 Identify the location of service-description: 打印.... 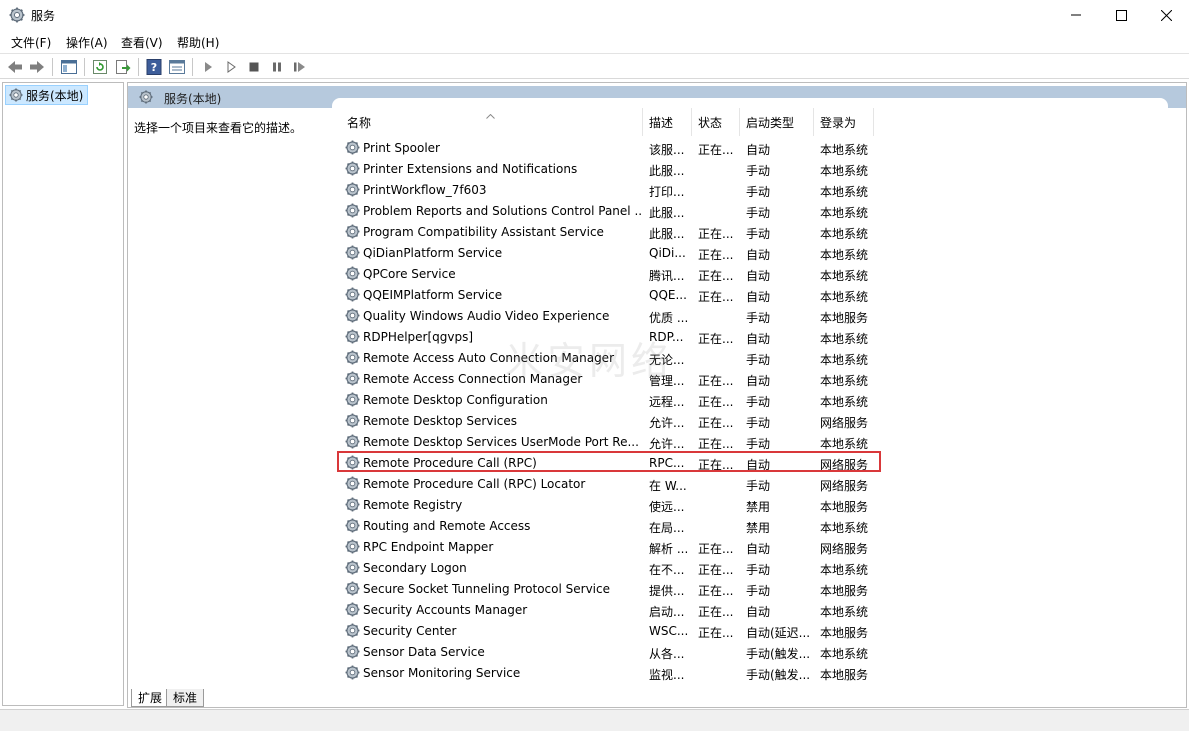
(667, 192).